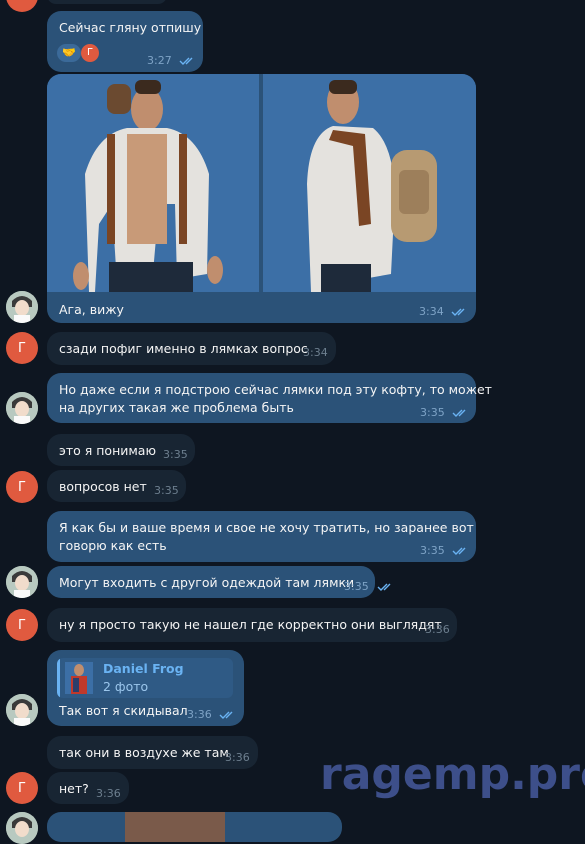 The height and width of the screenshot is (844, 585). I want to click on message-text: нет?, so click(74, 788).